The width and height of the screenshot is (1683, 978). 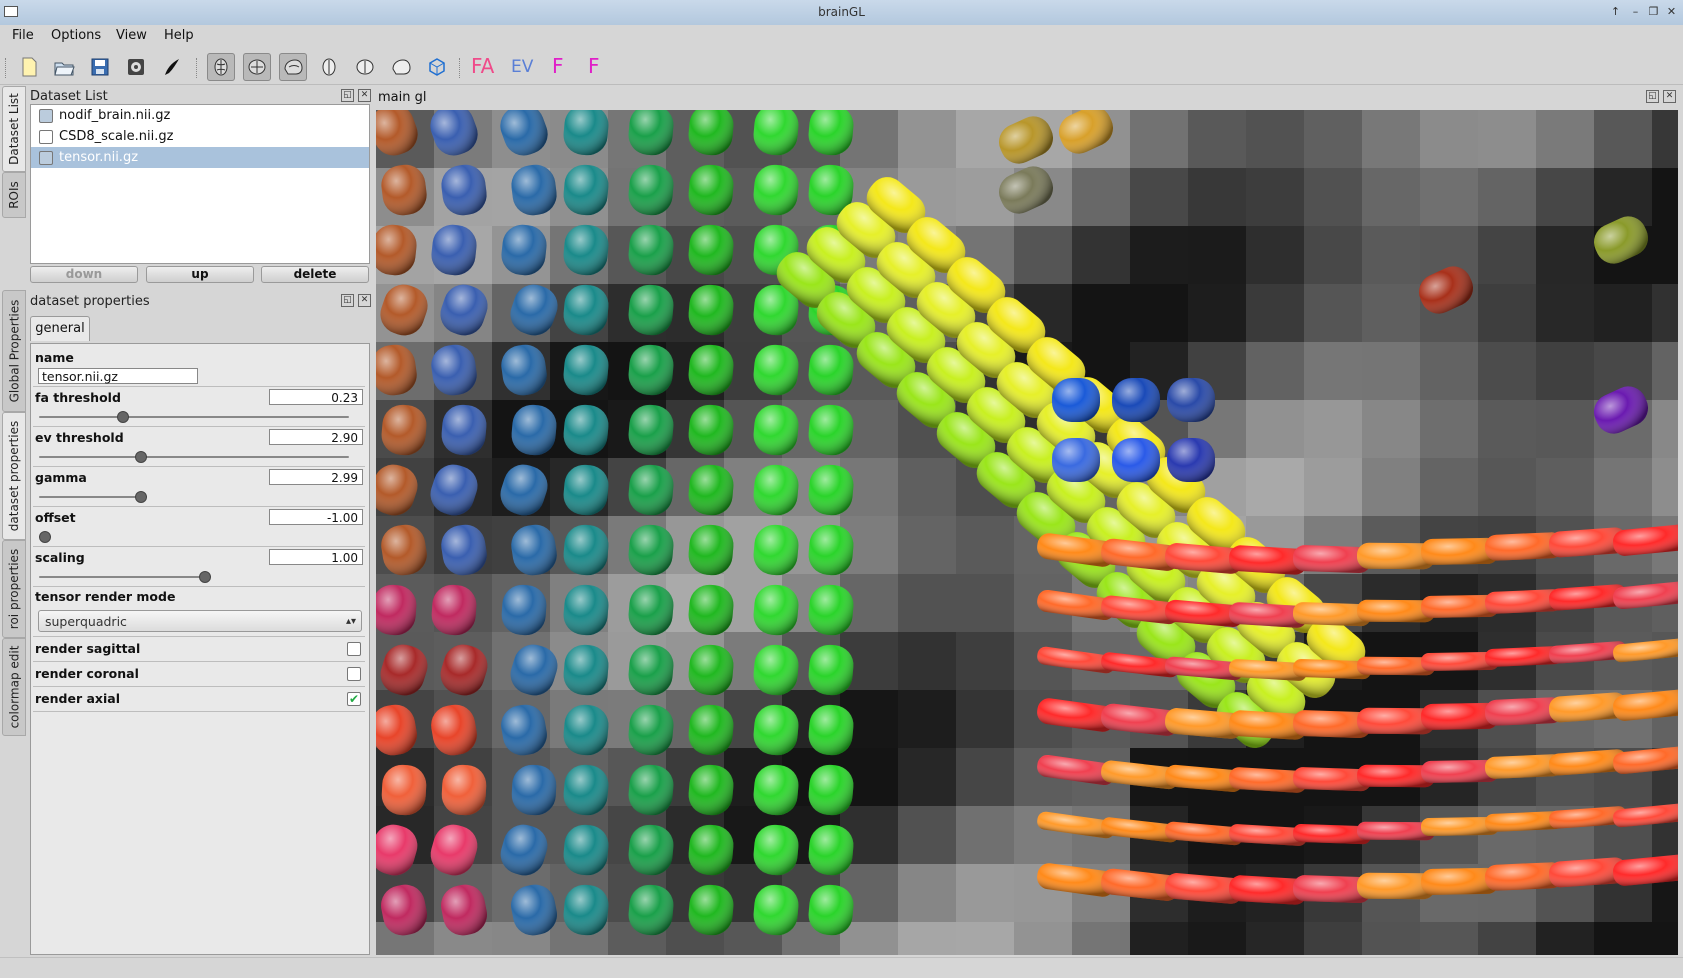 I want to click on list-item: CSD8_scale.nii.gz, so click(x=200, y=136).